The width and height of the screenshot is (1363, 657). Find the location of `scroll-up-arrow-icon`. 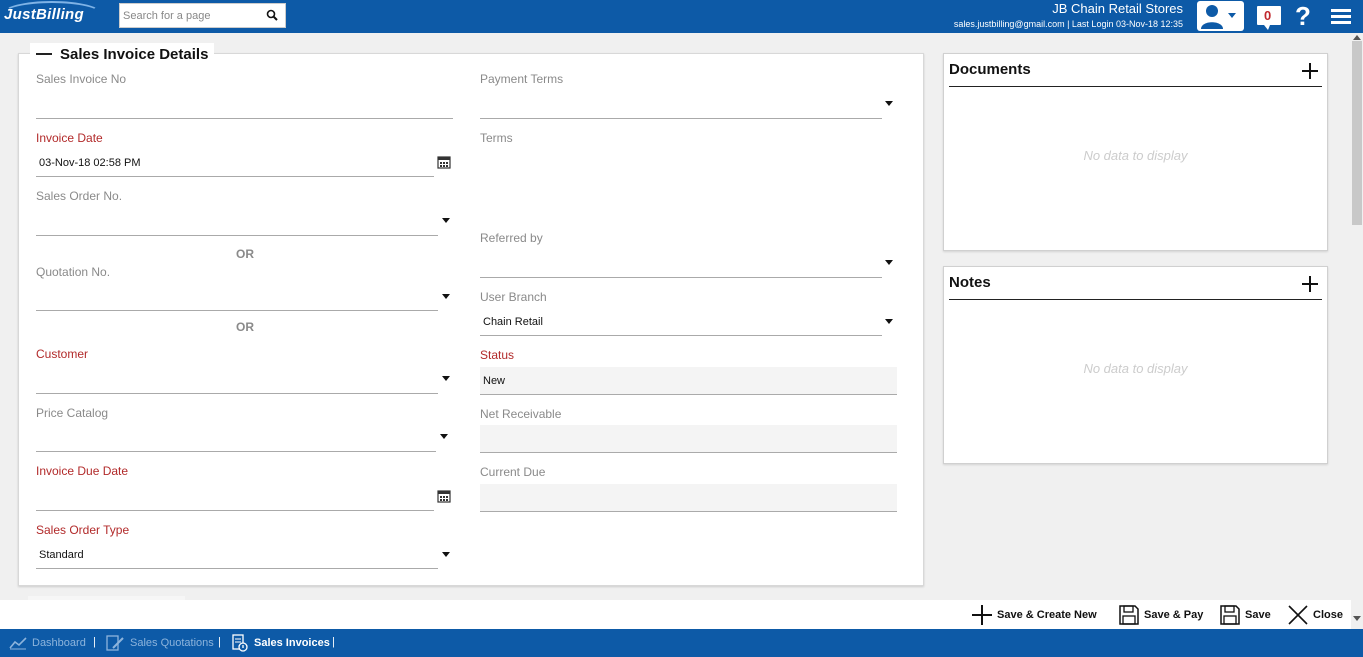

scroll-up-arrow-icon is located at coordinates (1357, 37).